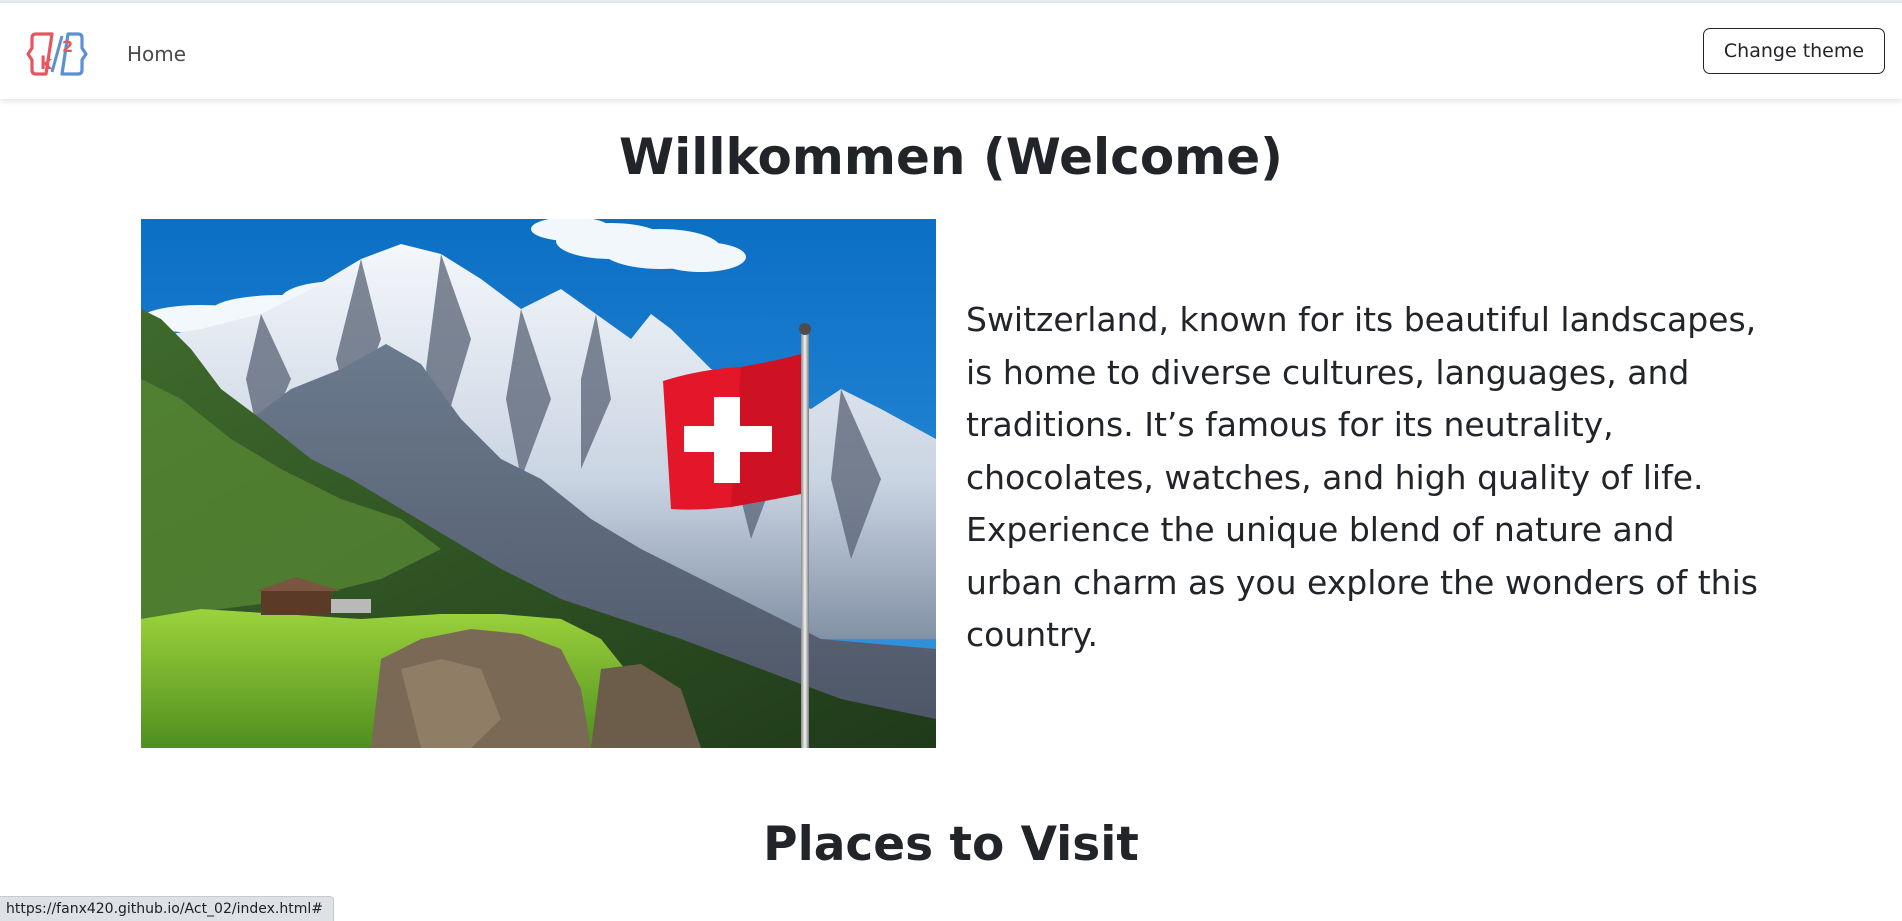 Image resolution: width=1902 pixels, height=921 pixels. Describe the element at coordinates (1794, 51) in the screenshot. I see `change-theme-button: Change theme` at that location.